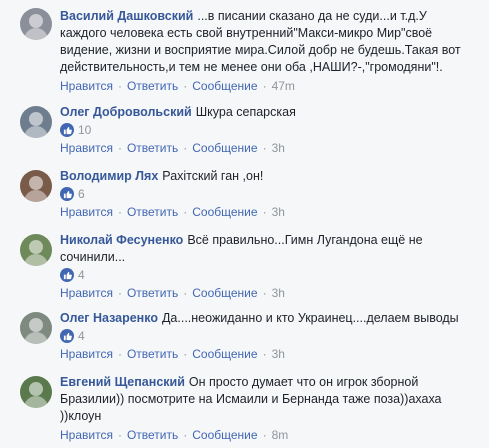  What do you see at coordinates (85, 130) in the screenshot?
I see `reaction-count: 10` at bounding box center [85, 130].